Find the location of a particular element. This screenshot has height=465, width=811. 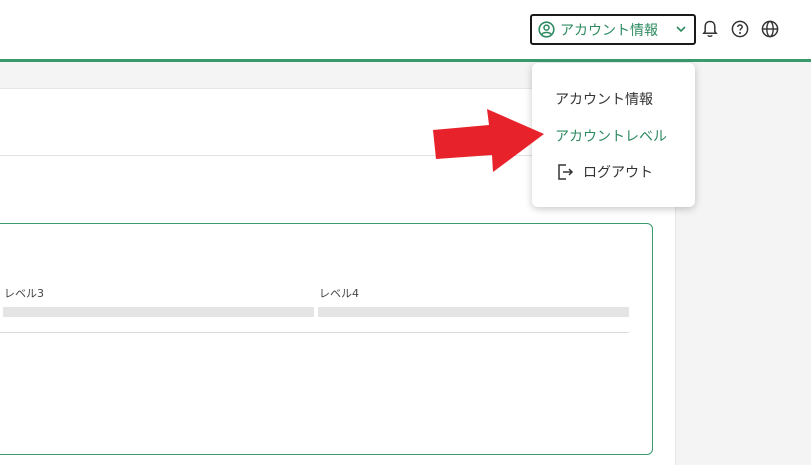

help-icon is located at coordinates (740, 29).